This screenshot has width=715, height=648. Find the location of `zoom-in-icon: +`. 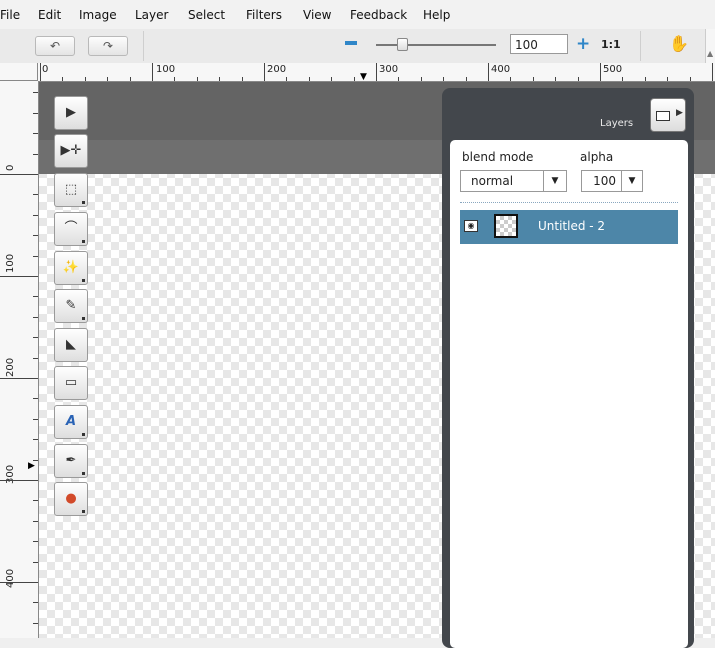

zoom-in-icon: + is located at coordinates (583, 44).